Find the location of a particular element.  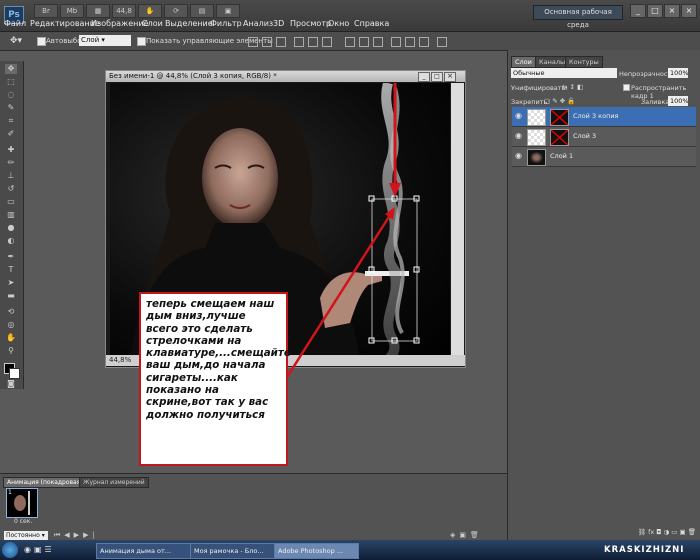

layer-row: ◉ Слой 3 is located at coordinates (604, 137).